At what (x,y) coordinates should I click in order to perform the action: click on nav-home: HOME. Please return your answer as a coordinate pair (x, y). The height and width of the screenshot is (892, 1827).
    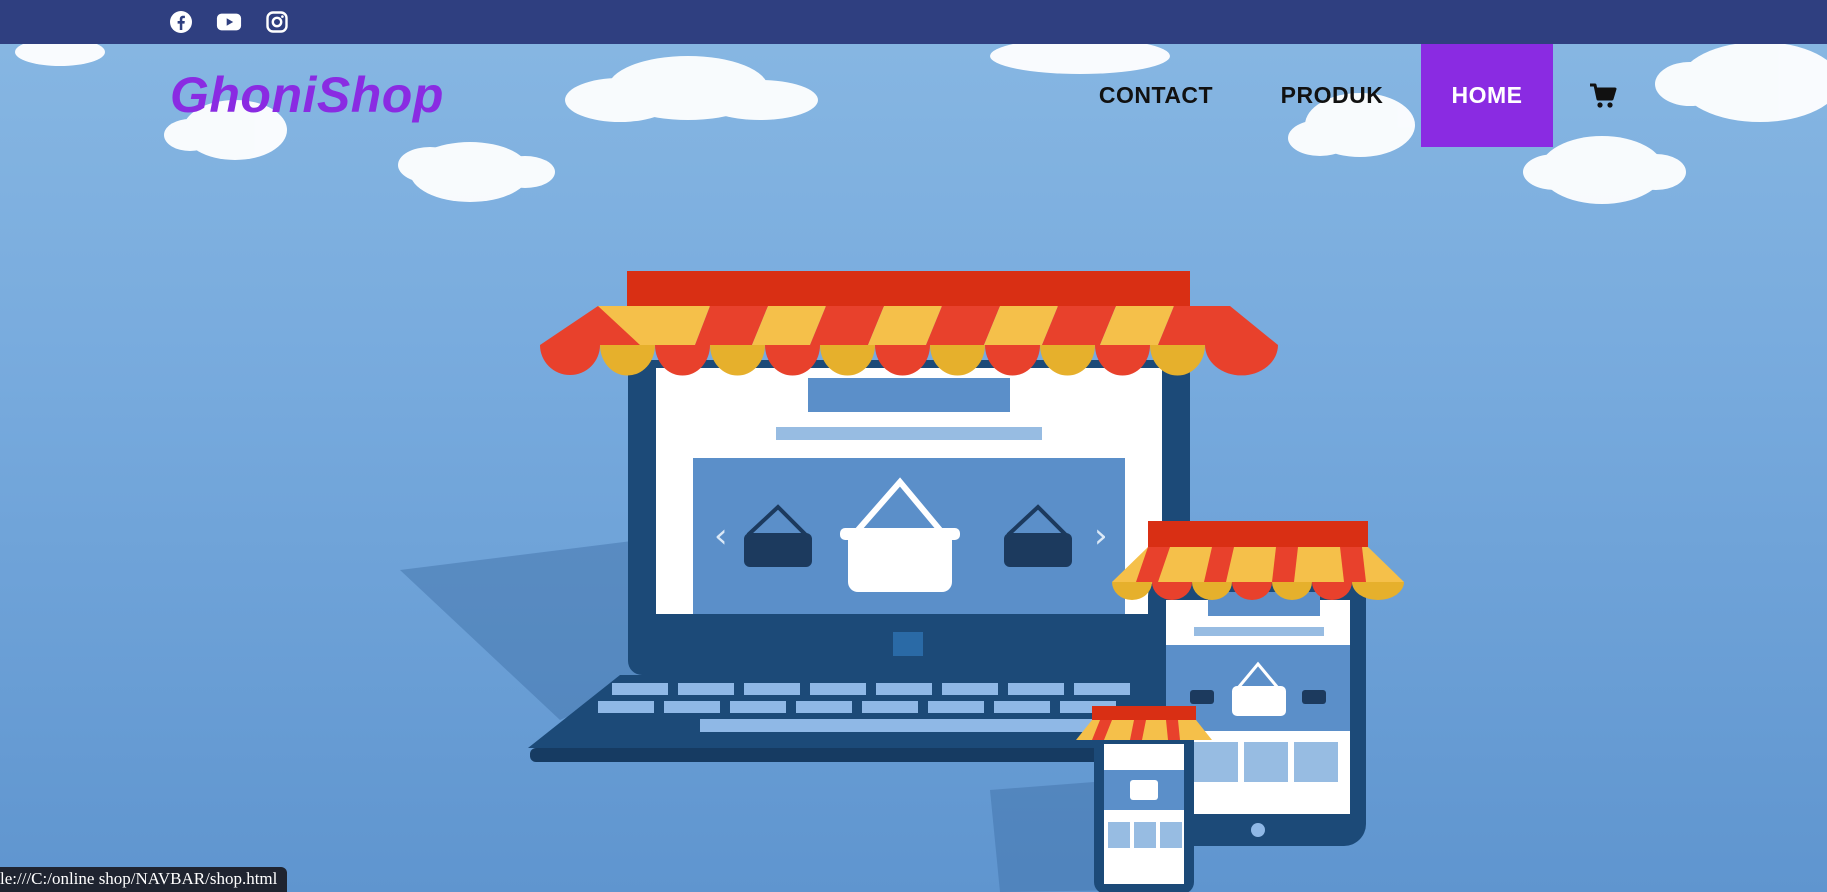
    Looking at the image, I should click on (1487, 95).